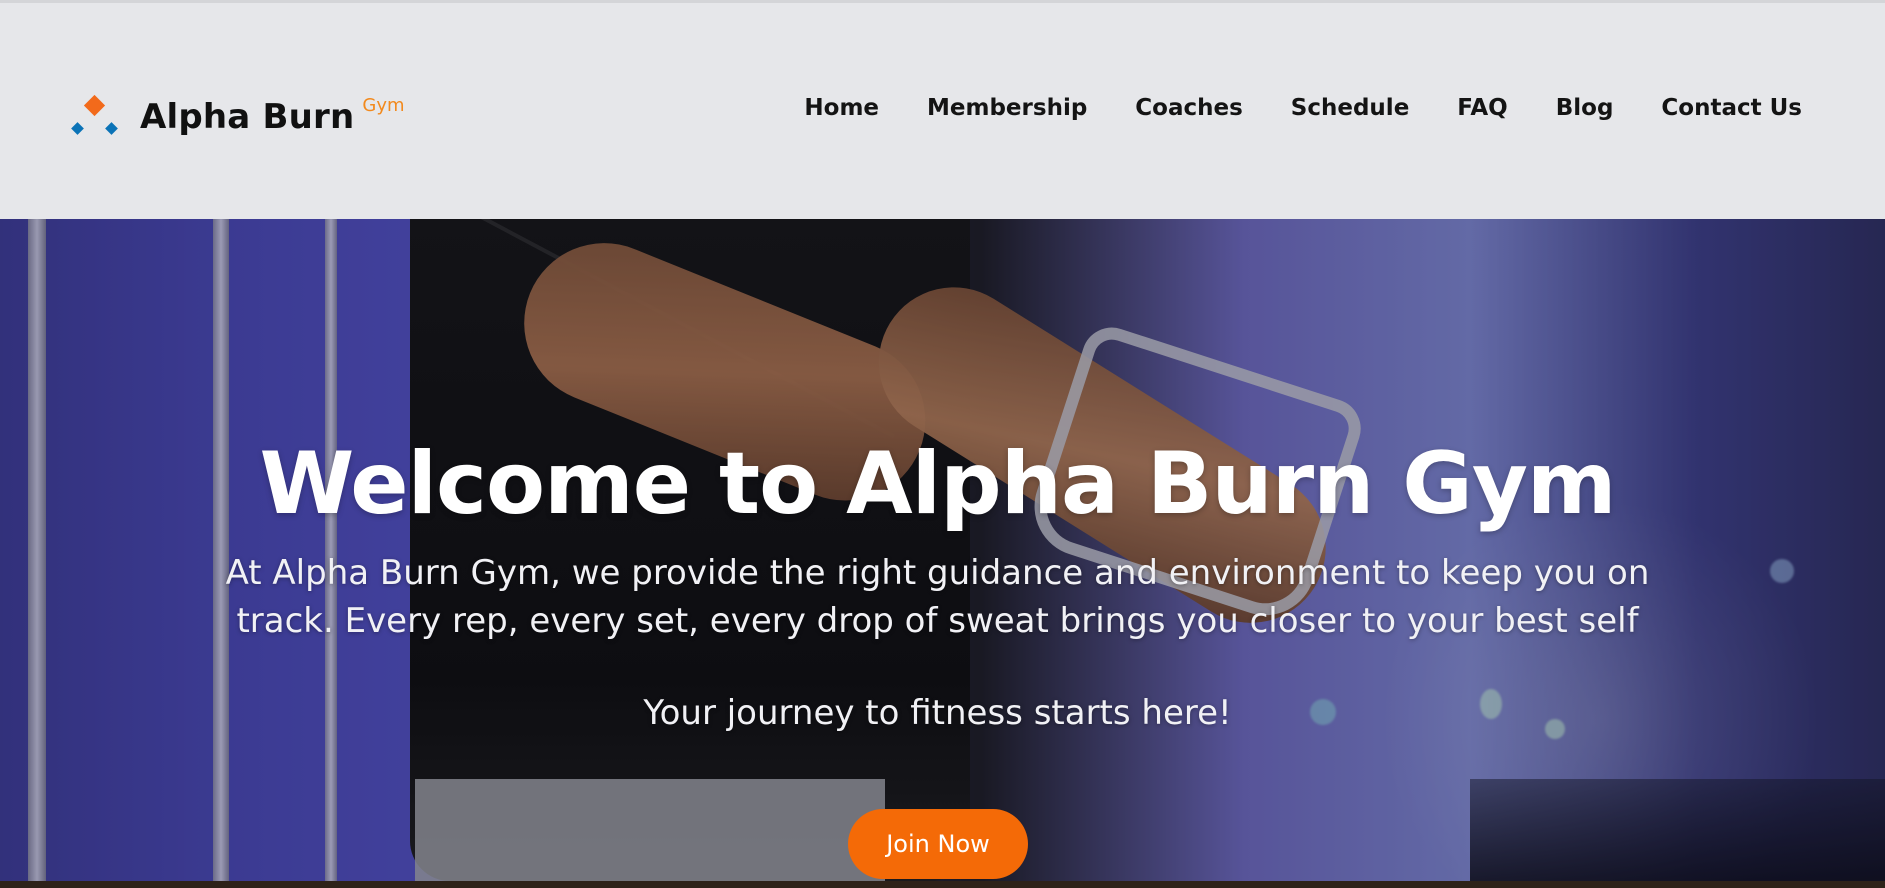  What do you see at coordinates (77, 128) in the screenshot?
I see `logo-blue-diamond-left` at bounding box center [77, 128].